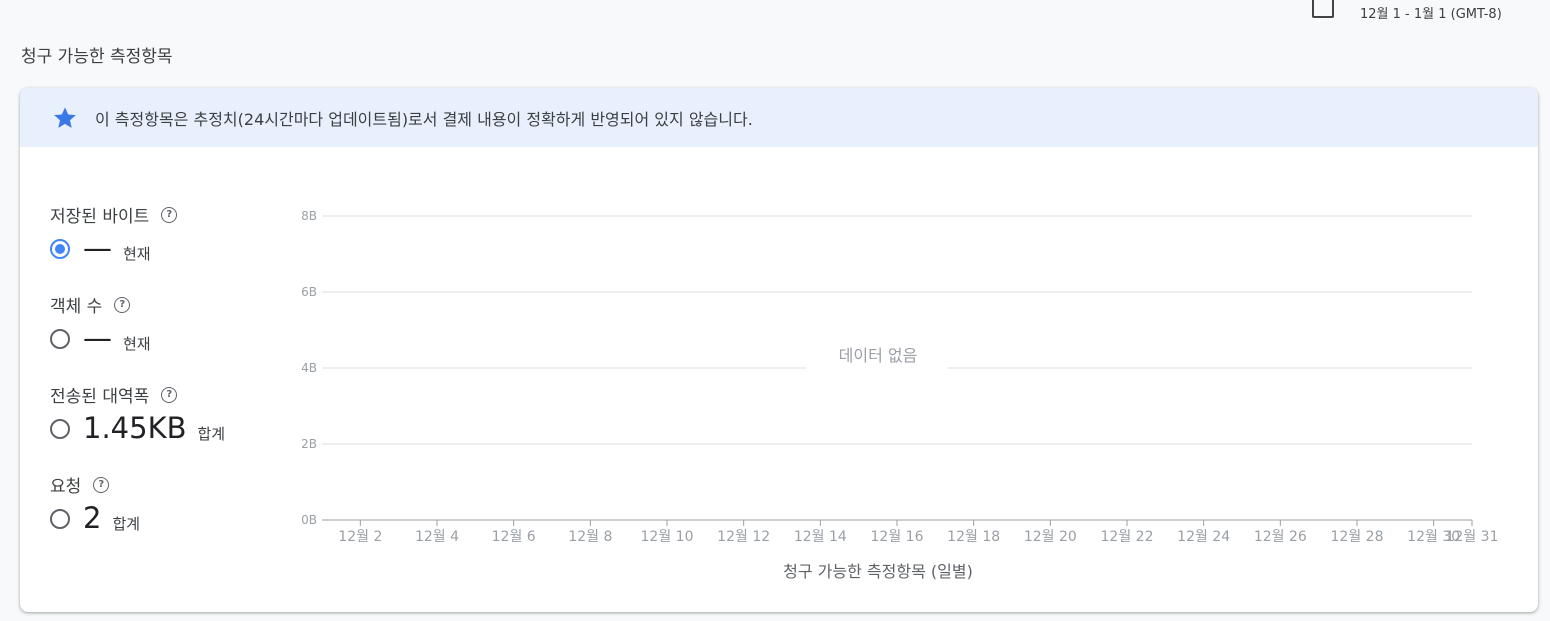 This screenshot has height=621, width=1550. I want to click on x-tick-label: 12월 31, so click(1472, 537).